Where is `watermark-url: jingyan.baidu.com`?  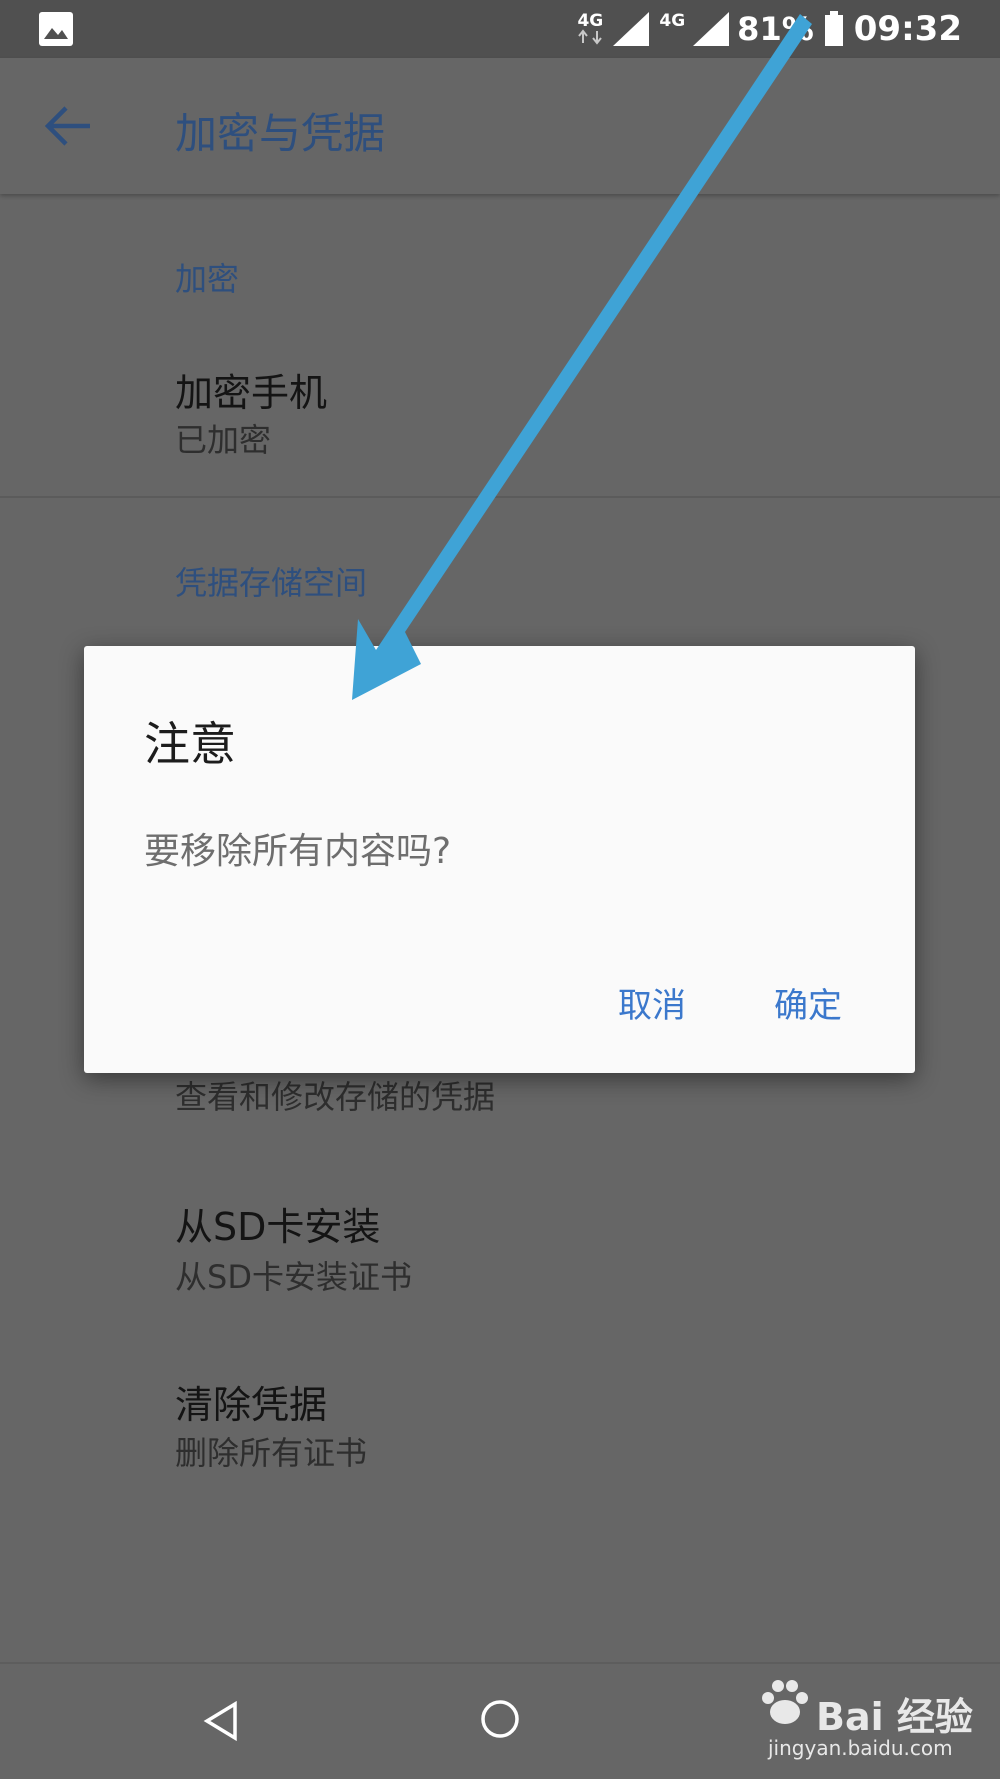 watermark-url: jingyan.baidu.com is located at coordinates (860, 1748).